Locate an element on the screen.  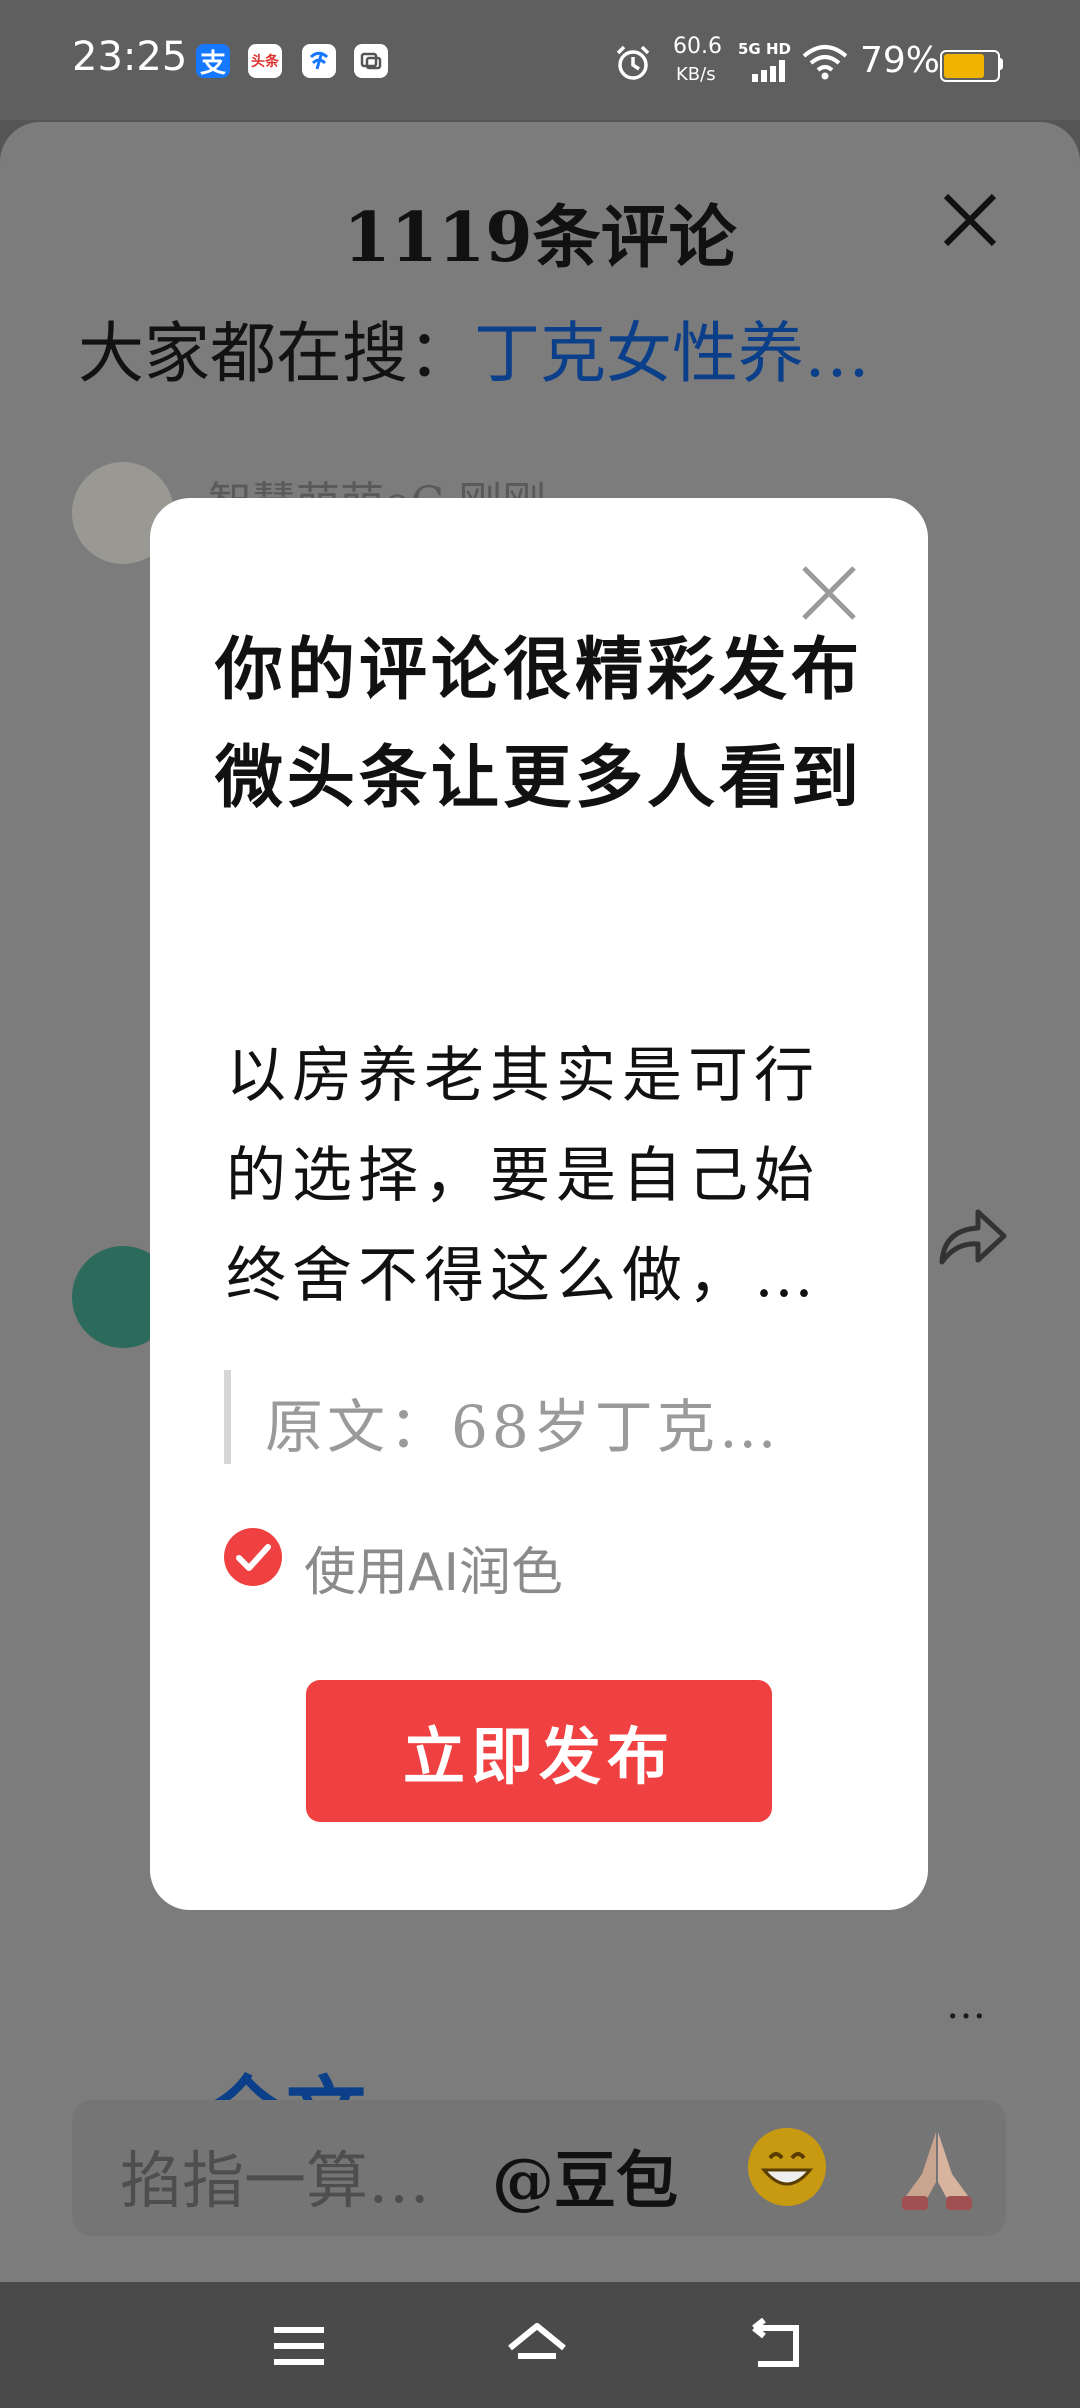
navigation-bar is located at coordinates (540, 2345).